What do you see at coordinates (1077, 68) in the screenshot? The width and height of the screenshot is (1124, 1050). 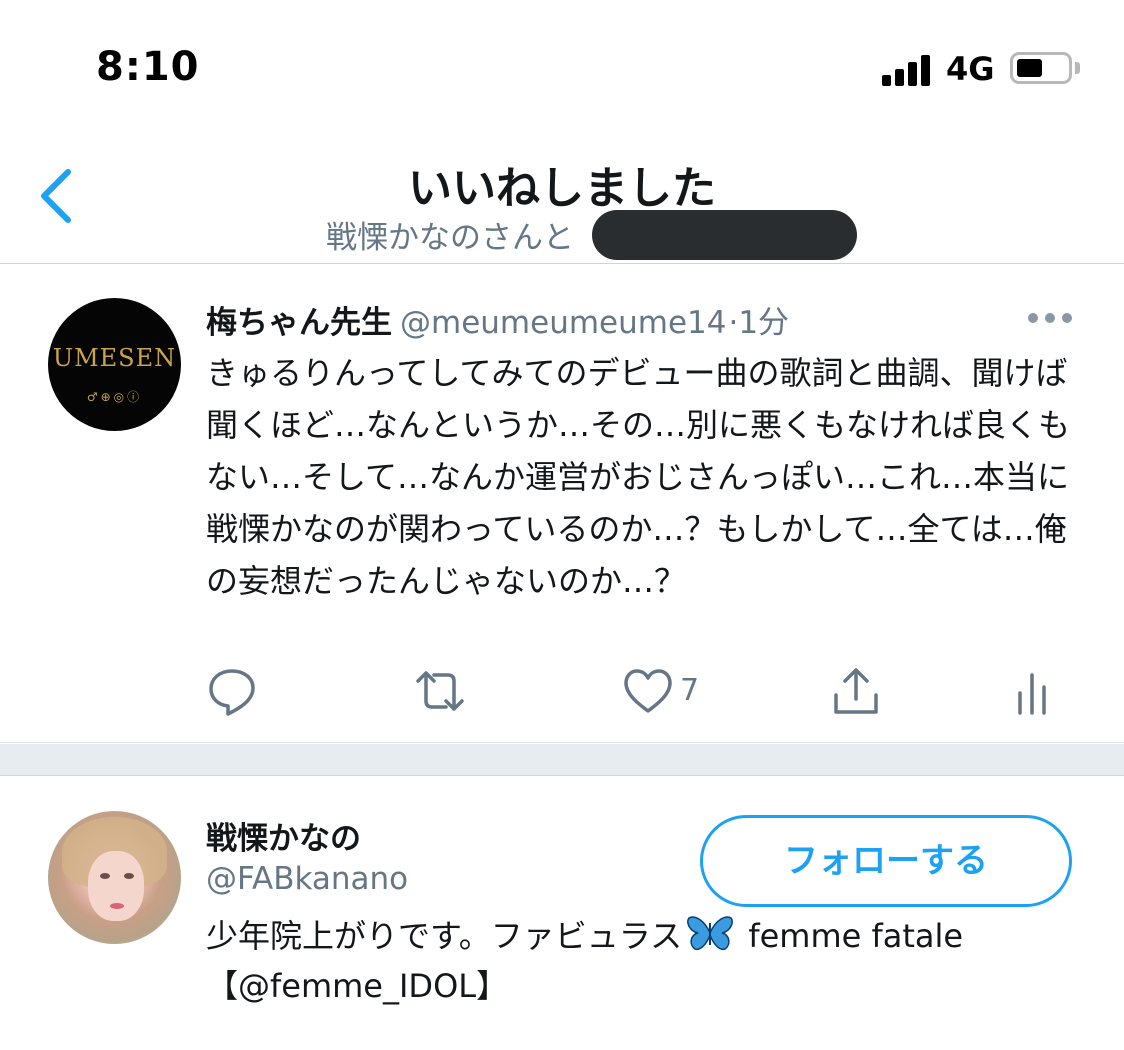 I see `battery-nub` at bounding box center [1077, 68].